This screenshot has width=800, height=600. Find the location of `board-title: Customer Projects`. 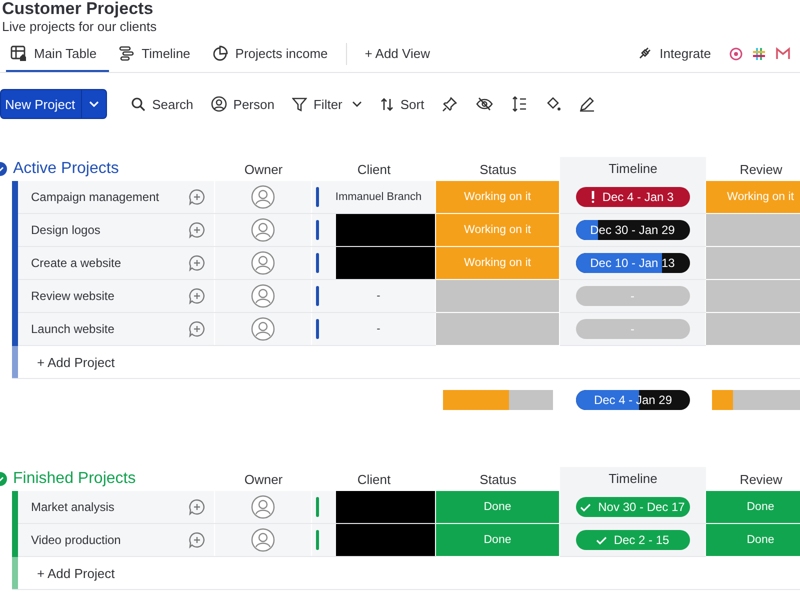

board-title: Customer Projects is located at coordinates (78, 9).